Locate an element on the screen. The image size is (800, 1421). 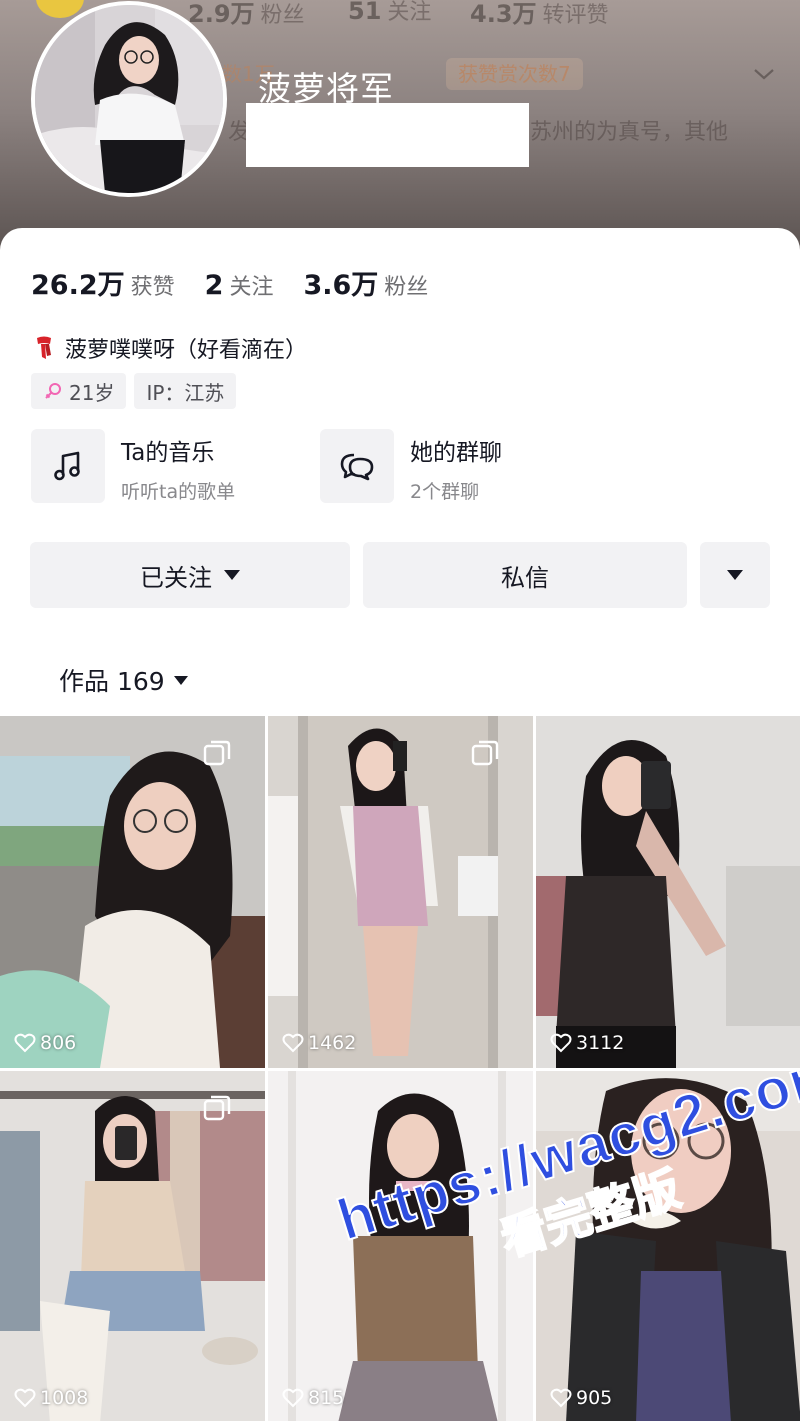
work-tile: 806 is located at coordinates (132, 892).